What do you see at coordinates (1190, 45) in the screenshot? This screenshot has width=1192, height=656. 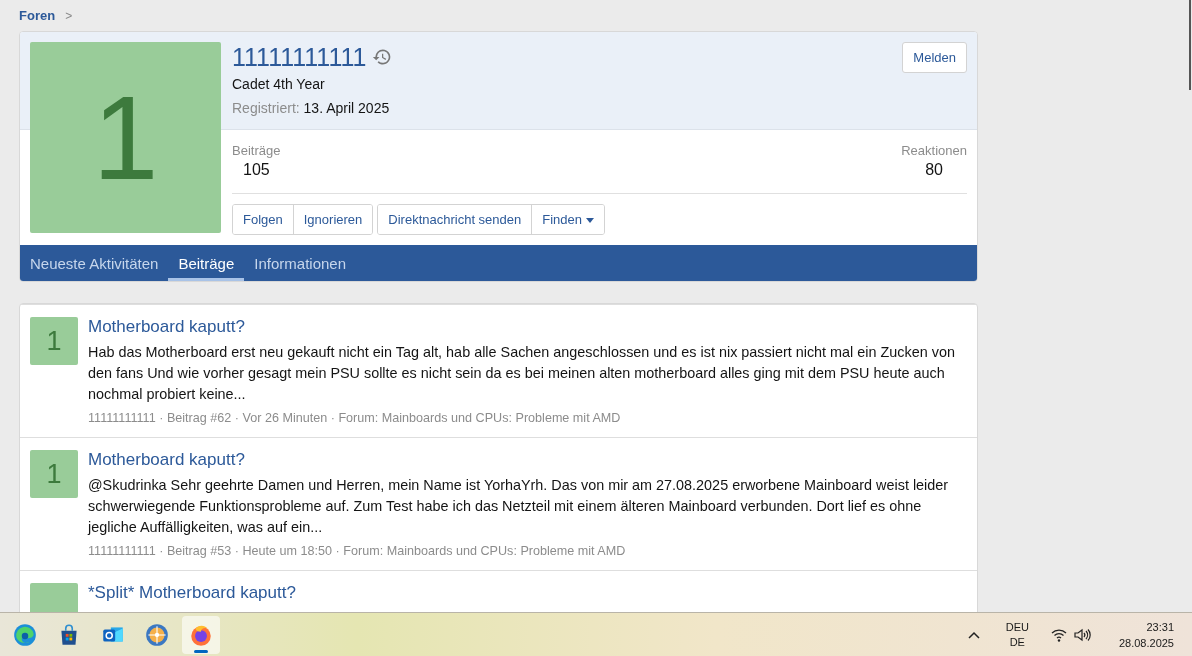 I see `scrollbar-thumb` at bounding box center [1190, 45].